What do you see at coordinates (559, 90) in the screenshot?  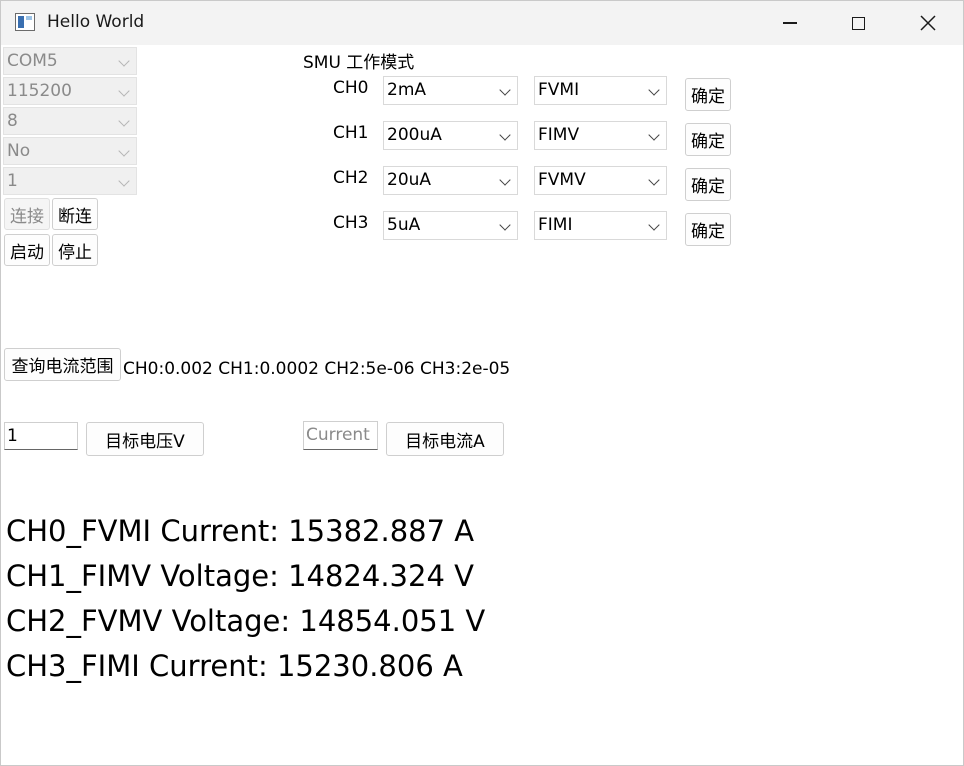 I see `ch0-mode-value: FVMI` at bounding box center [559, 90].